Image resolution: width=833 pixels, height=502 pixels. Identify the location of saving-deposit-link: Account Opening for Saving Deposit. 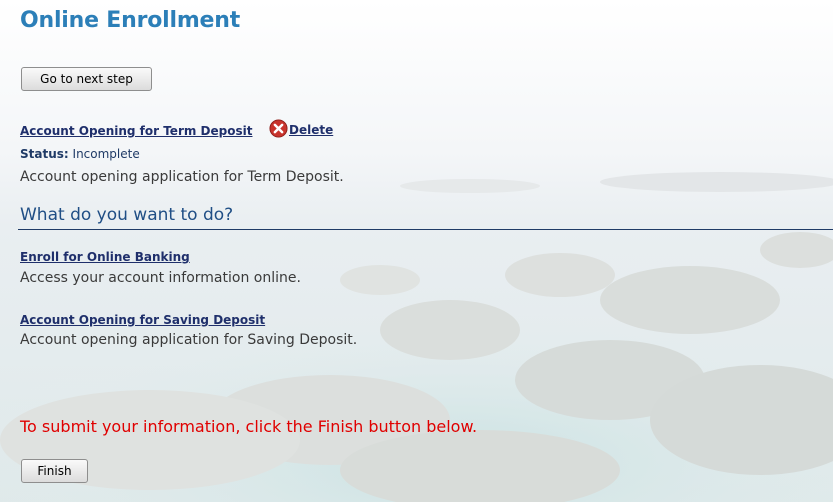
(142, 320).